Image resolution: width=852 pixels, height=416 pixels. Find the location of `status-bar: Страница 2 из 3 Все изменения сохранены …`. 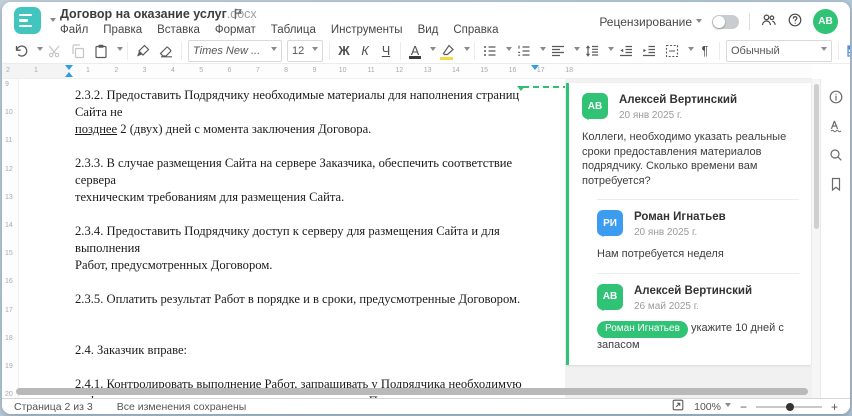

status-bar: Страница 2 из 3 Все изменения сохранены … is located at coordinates (426, 406).